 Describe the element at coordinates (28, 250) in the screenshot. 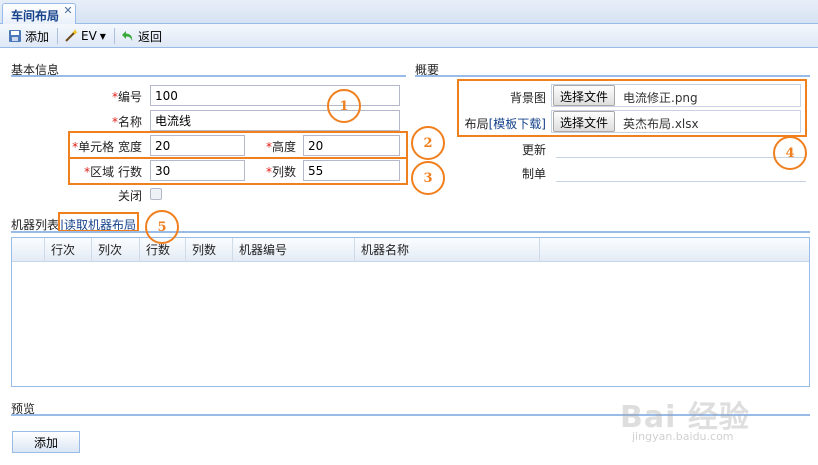

I see `grid-header-rownumber` at that location.